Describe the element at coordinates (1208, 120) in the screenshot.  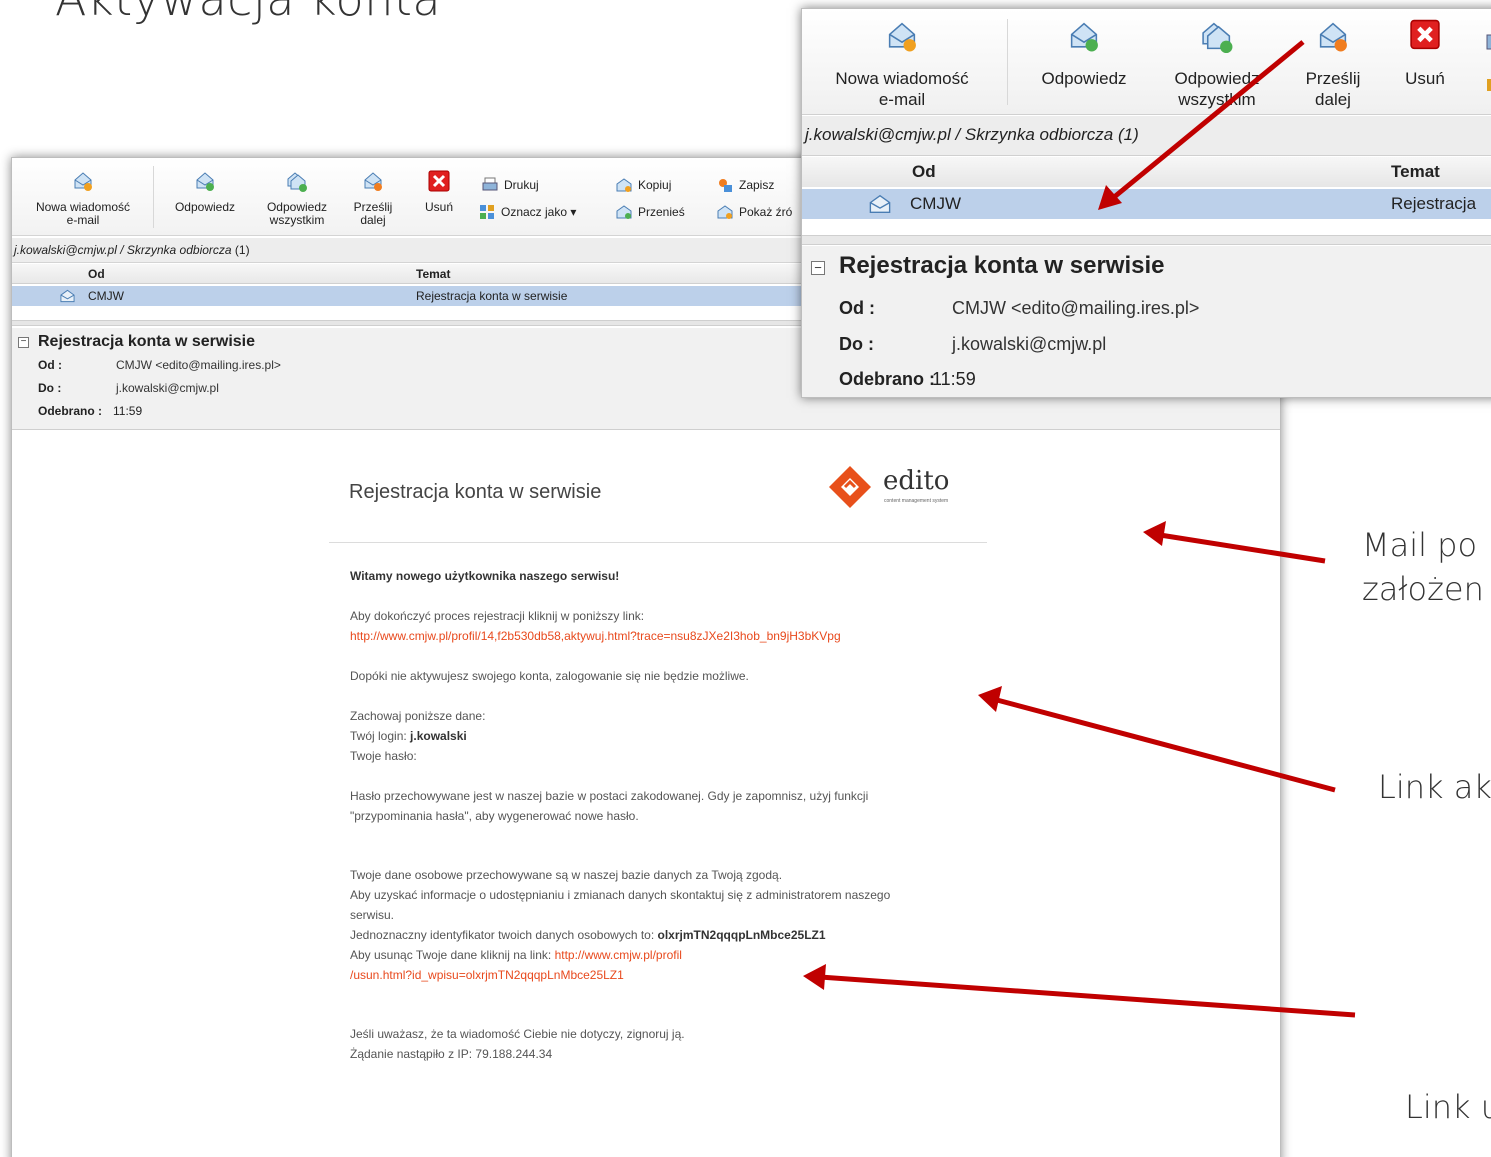
I see `arrow-to-message-row` at that location.